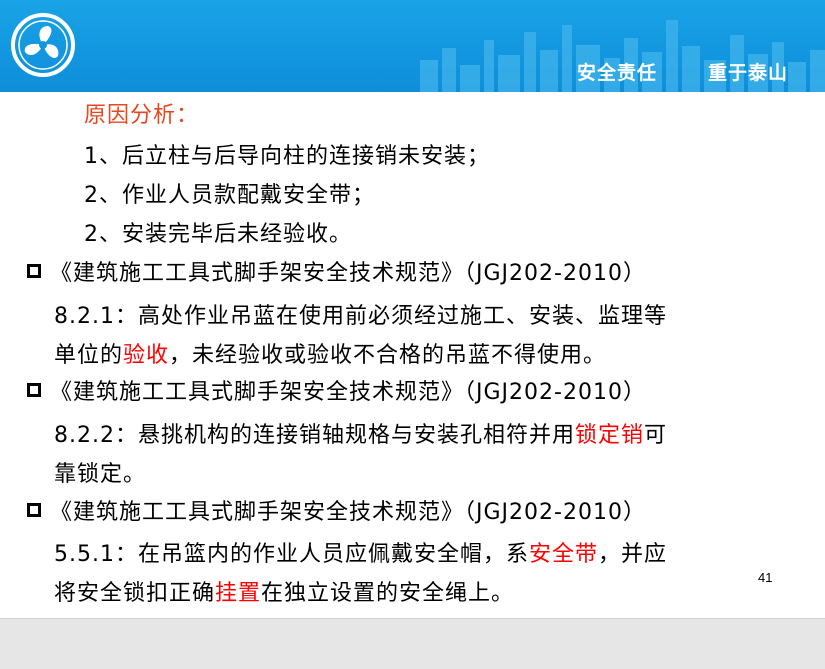 The width and height of the screenshot is (825, 669). I want to click on clause-text: 单位的, so click(89, 355).